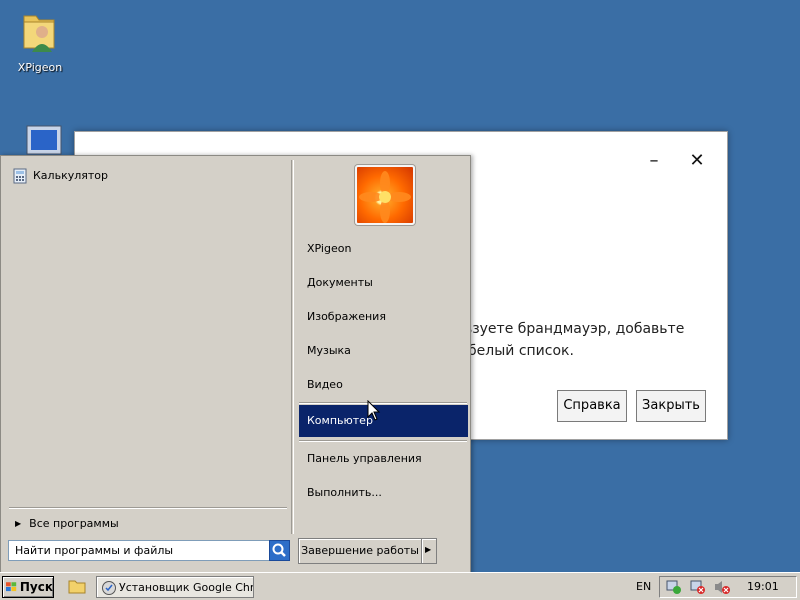 This screenshot has width=800, height=600. Describe the element at coordinates (592, 406) in the screenshot. I see `help-button: Справка` at that location.